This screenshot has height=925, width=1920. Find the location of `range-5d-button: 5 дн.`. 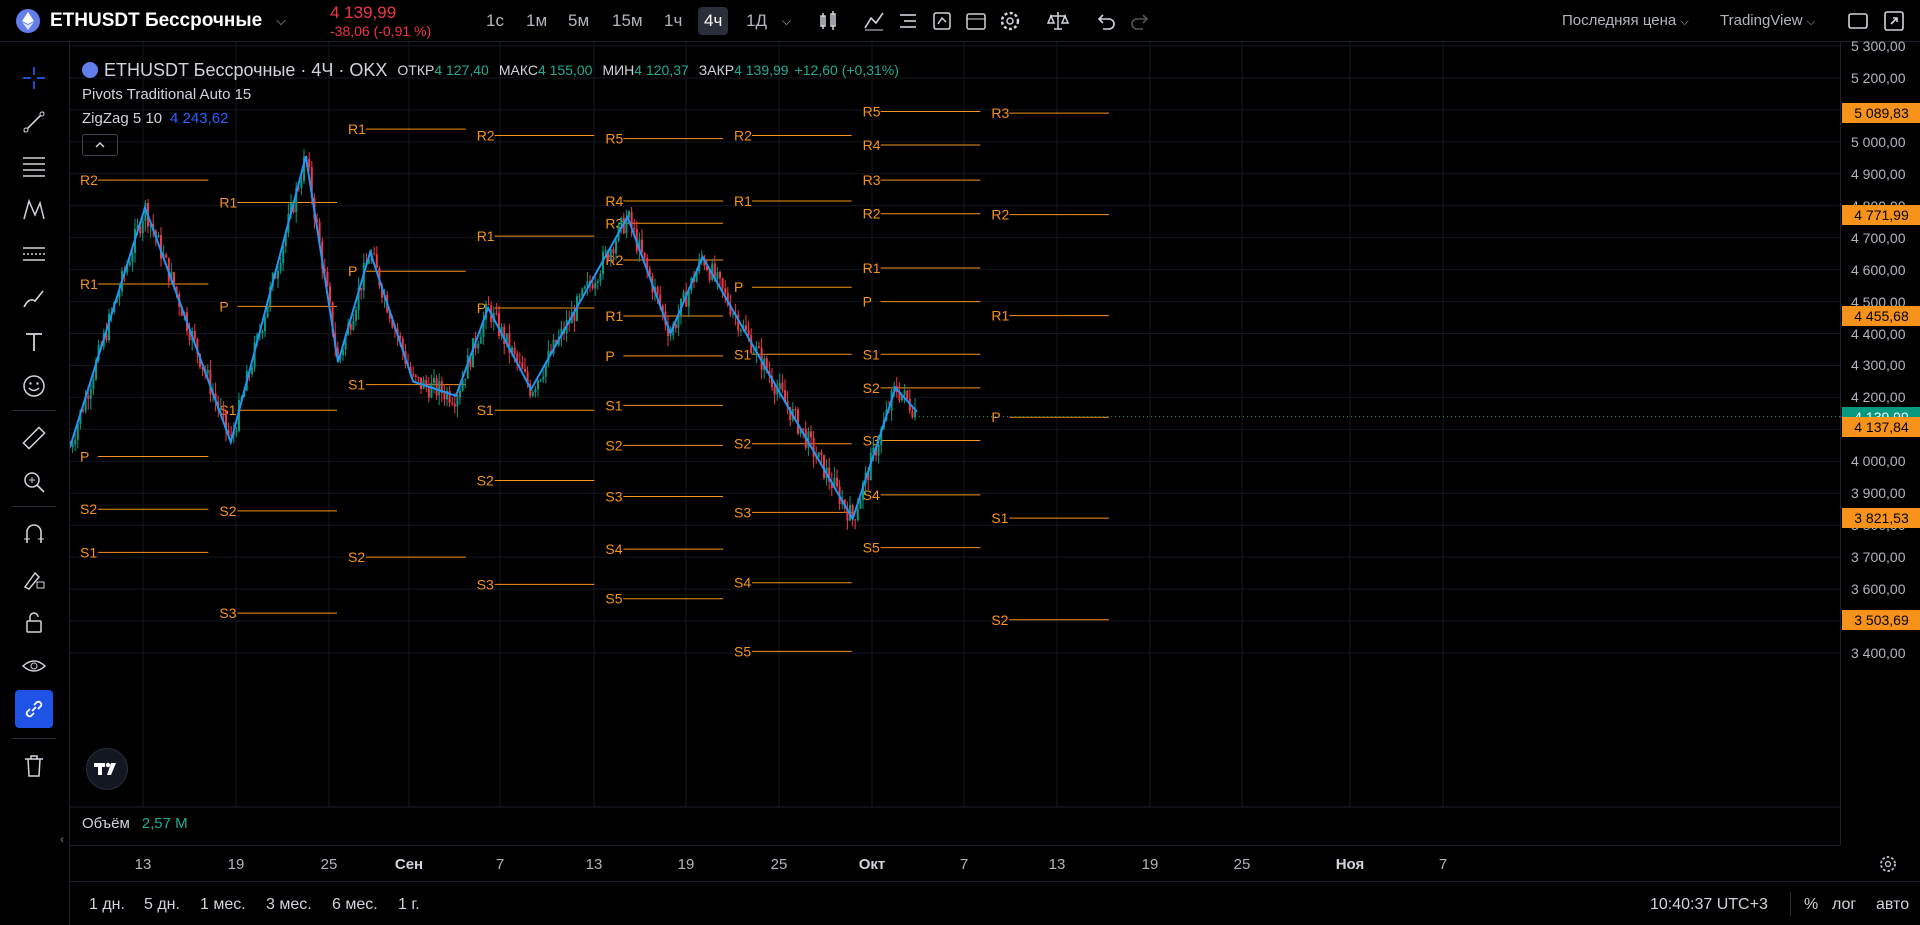

range-5d-button: 5 дн. is located at coordinates (162, 905).